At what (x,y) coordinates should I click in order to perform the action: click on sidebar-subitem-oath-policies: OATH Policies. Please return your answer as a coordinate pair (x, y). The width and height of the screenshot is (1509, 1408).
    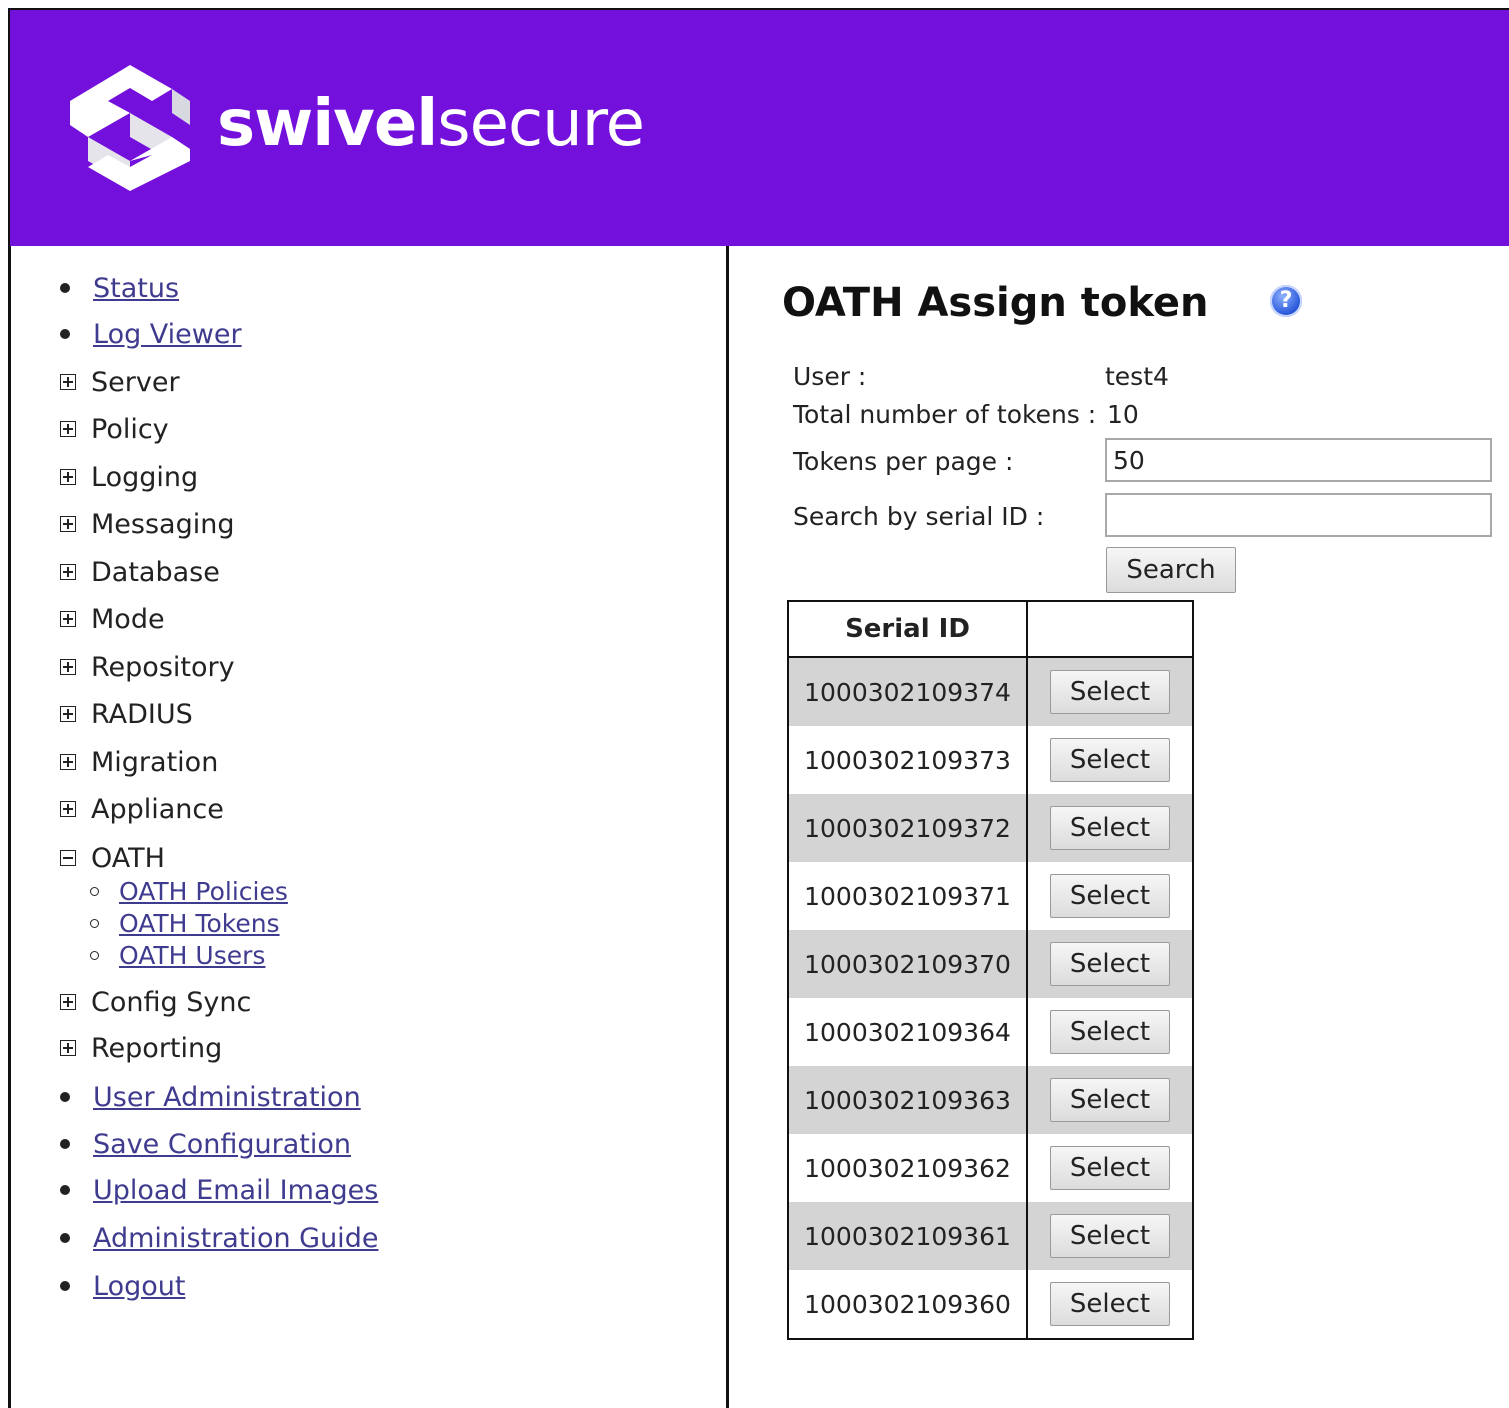
    Looking at the image, I should click on (189, 891).